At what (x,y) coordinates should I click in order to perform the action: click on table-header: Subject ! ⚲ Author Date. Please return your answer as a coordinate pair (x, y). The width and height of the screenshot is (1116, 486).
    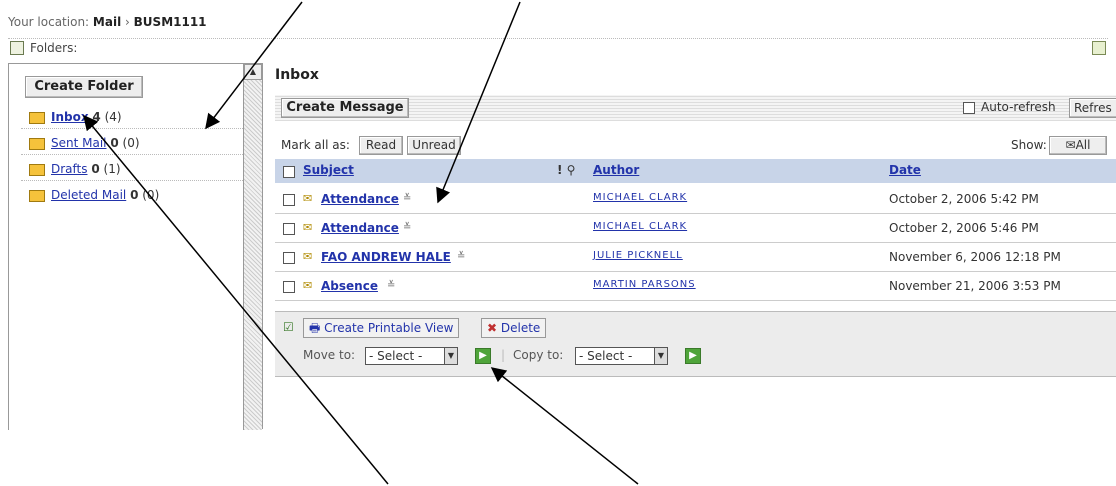
    Looking at the image, I should click on (695, 171).